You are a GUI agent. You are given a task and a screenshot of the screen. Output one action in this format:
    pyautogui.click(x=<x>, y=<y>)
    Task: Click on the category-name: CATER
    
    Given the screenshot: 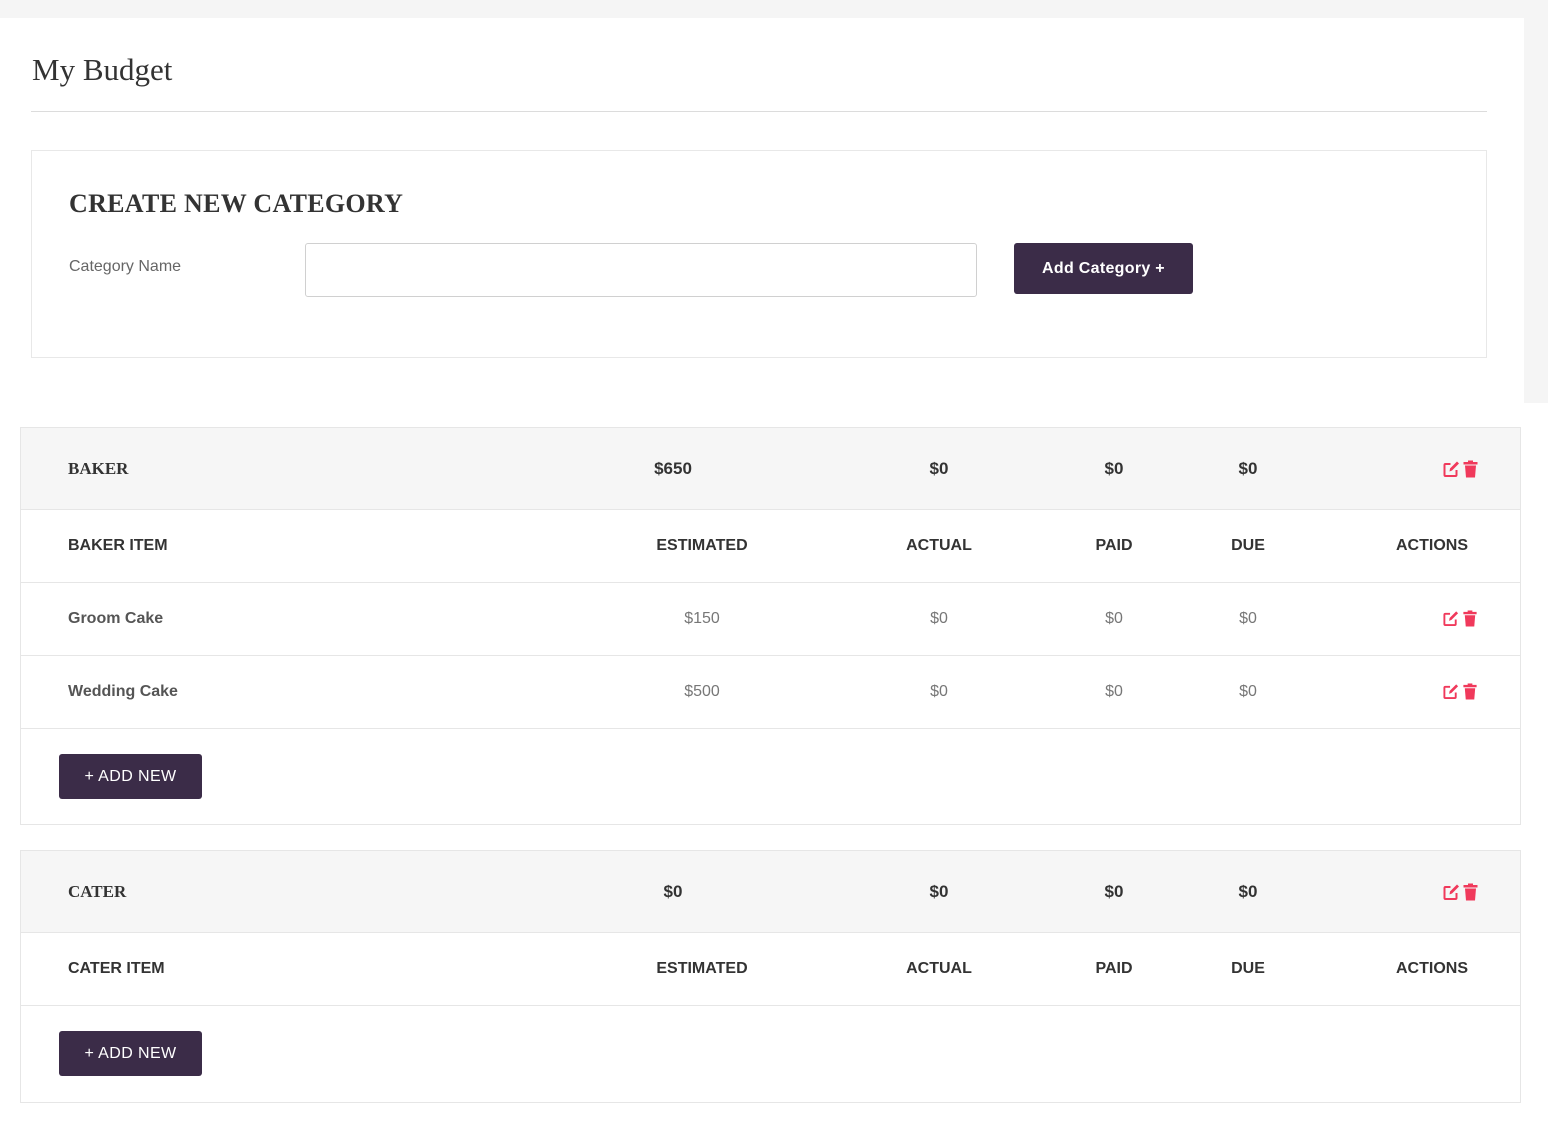 What is the action you would take?
    pyautogui.click(x=97, y=891)
    